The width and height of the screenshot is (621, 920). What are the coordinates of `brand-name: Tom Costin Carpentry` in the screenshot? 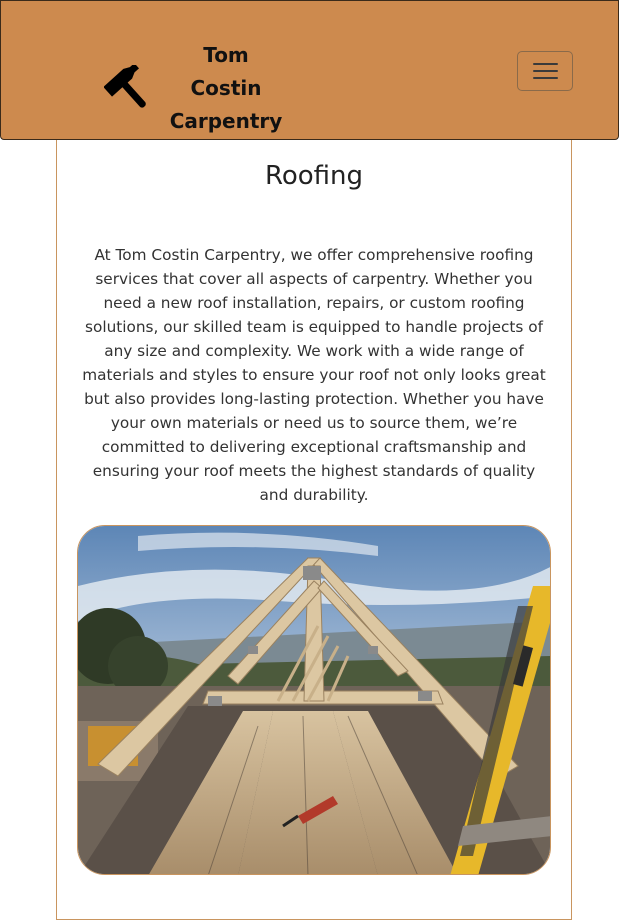 It's located at (226, 88).